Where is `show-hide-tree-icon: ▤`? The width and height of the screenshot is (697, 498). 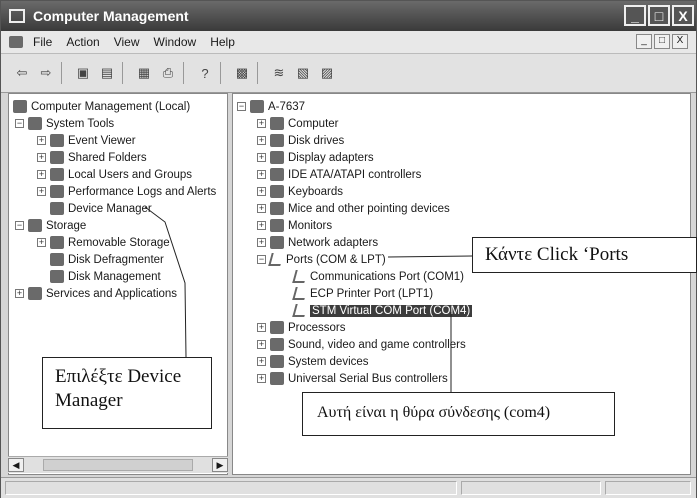
show-hide-tree-icon: ▤ is located at coordinates (107, 73).